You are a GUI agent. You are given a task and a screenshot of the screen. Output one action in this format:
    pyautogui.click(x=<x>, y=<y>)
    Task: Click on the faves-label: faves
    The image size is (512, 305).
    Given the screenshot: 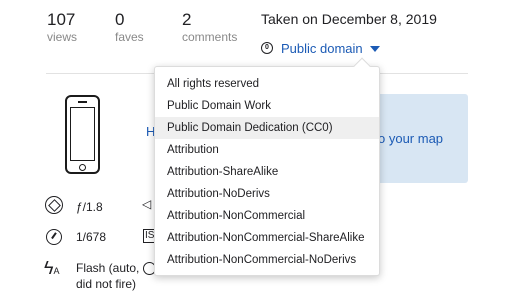 What is the action you would take?
    pyautogui.click(x=129, y=37)
    